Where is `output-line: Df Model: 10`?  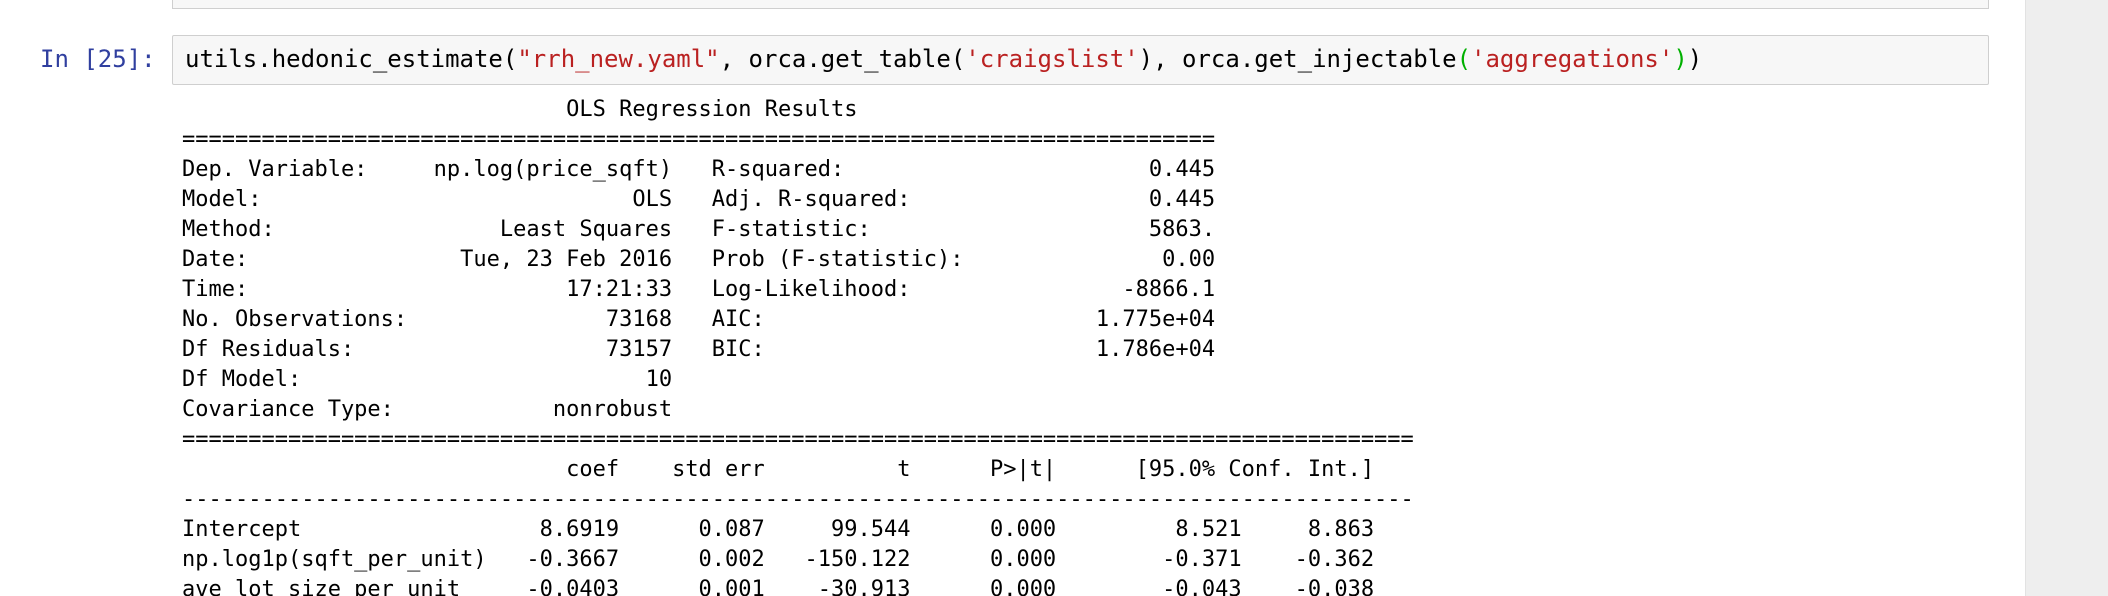 output-line: Df Model: 10 is located at coordinates (699, 379).